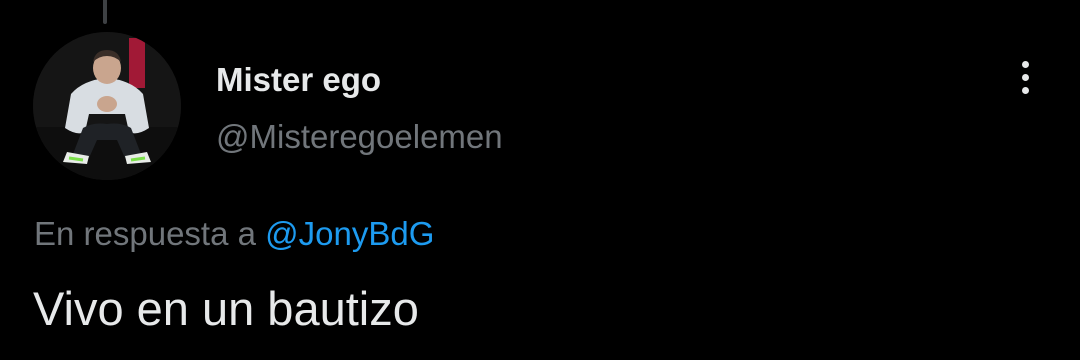  Describe the element at coordinates (145, 233) in the screenshot. I see `reply-prefix: En respuesta a` at that location.